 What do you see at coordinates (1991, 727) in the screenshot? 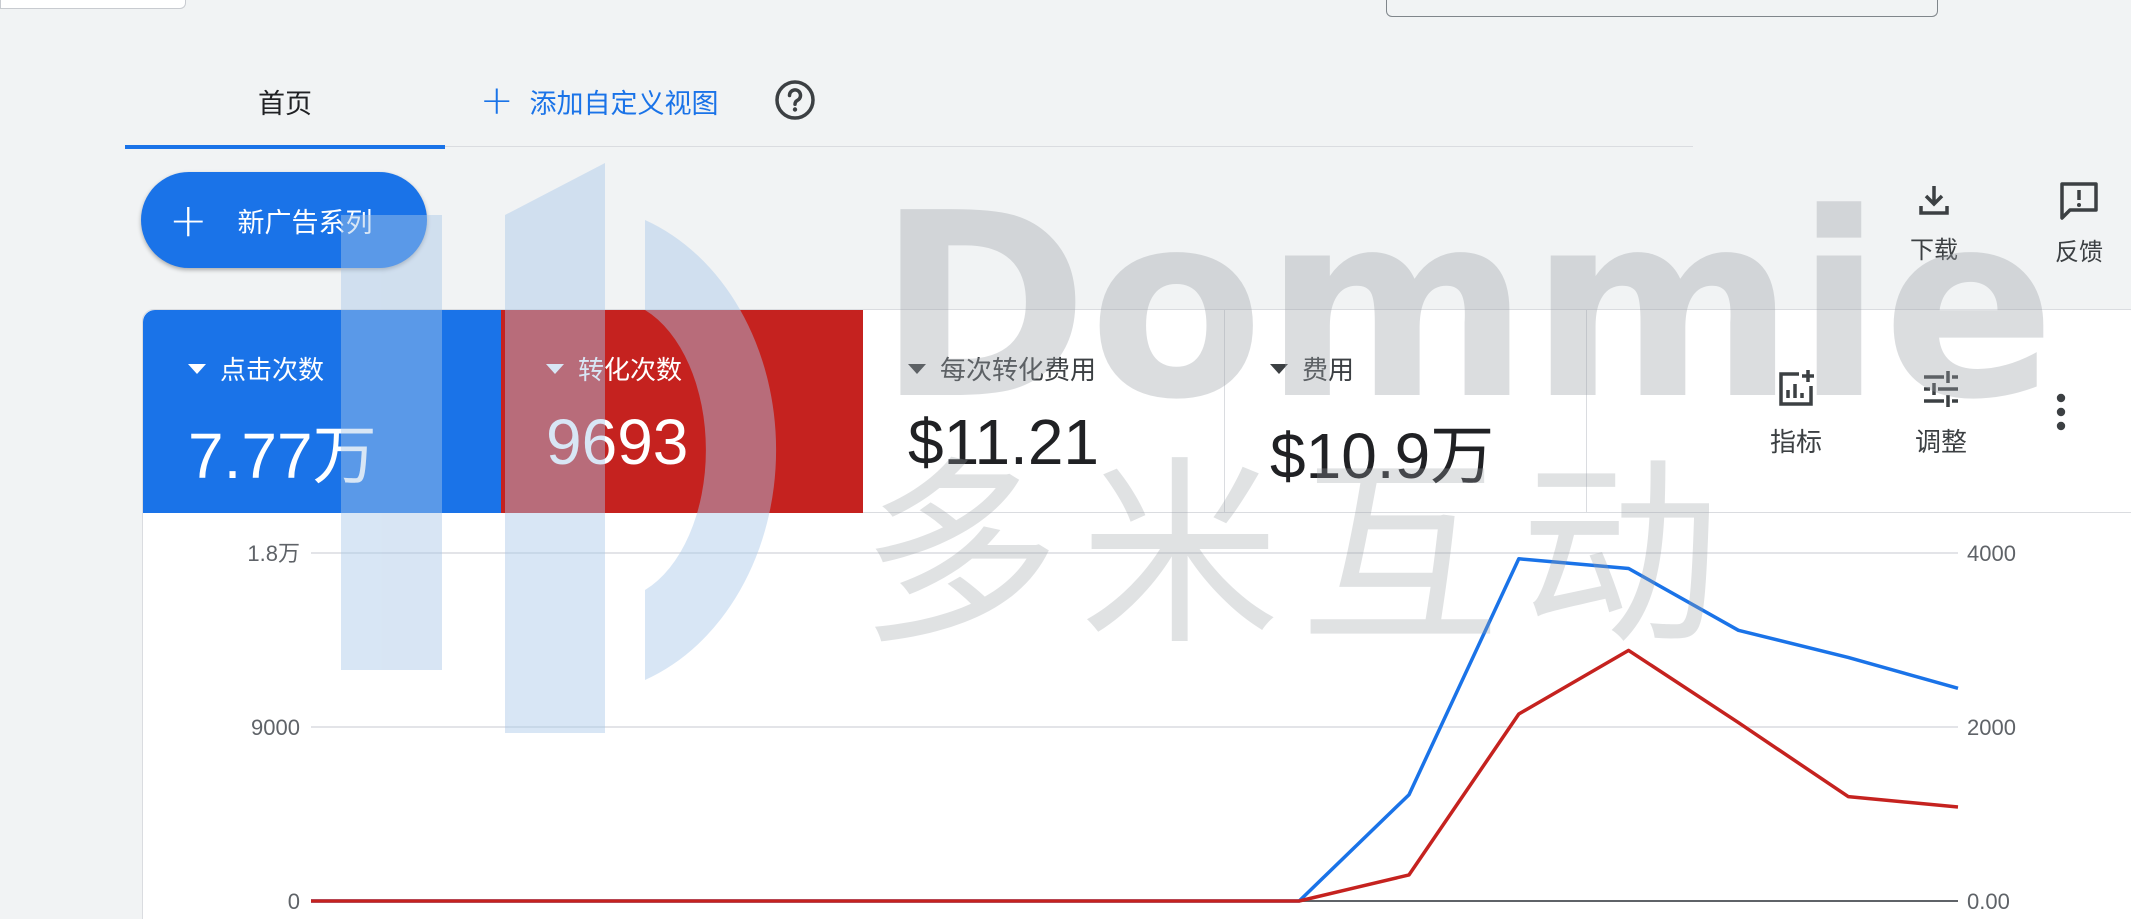
I see `y-right-tick-label: 2000` at bounding box center [1991, 727].